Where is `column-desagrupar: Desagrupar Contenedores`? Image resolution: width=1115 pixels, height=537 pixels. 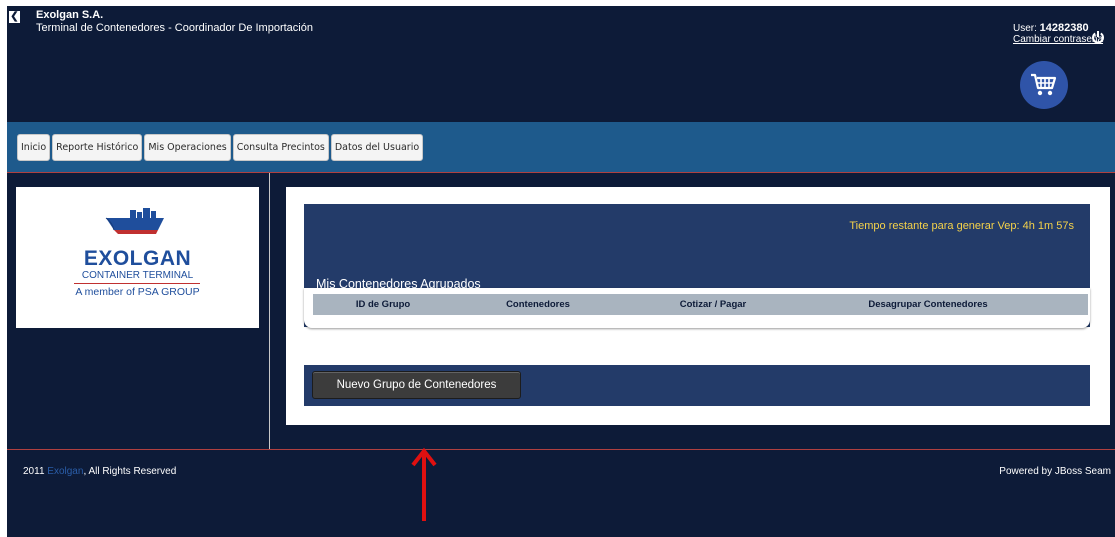
column-desagrupar: Desagrupar Contenedores is located at coordinates (928, 304).